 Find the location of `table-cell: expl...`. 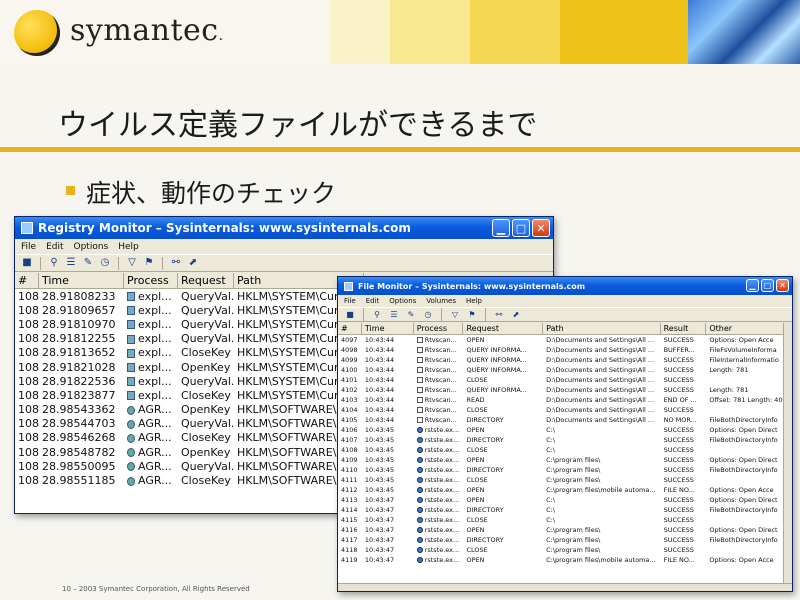

table-cell: expl... is located at coordinates (151, 296).